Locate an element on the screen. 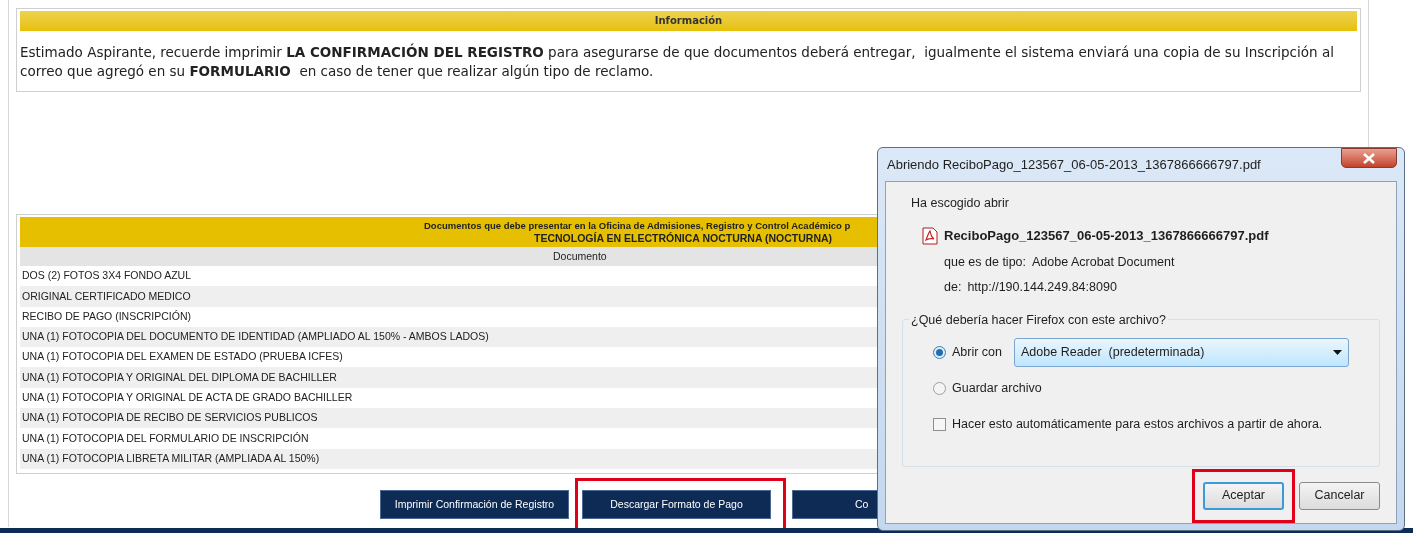 This screenshot has width=1413, height=533. info-message: Estimado Aspirante, recuerde imprimir LA CONFIRMACIÓN DEL REGISTRO para asegurarse de que documentos deberá entregar, igualmente el sistema enviará una copia de su Inscripción al correo que agregó en su FORMULARIO en caso de tener que realizar algún tipo de reclamo. is located at coordinates (677, 62).